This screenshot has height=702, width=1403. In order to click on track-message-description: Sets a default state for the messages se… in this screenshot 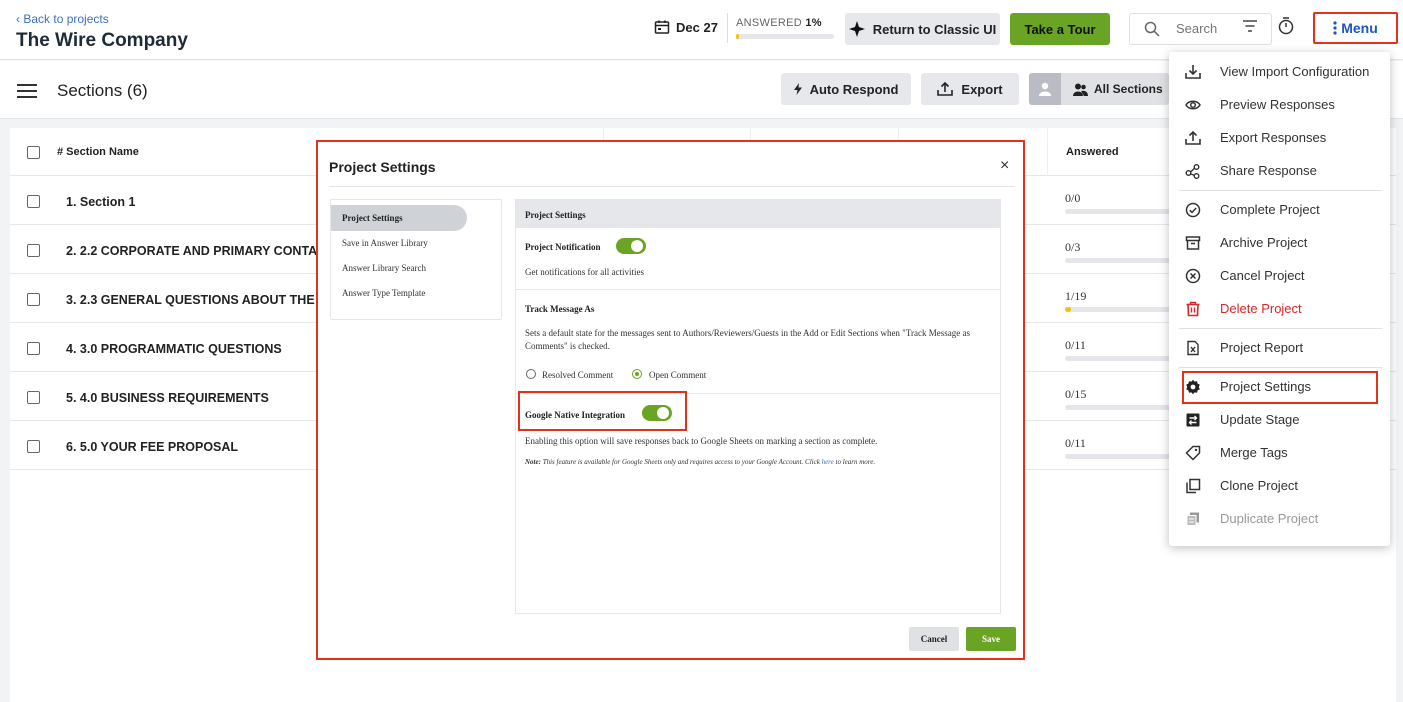, I will do `click(748, 339)`.